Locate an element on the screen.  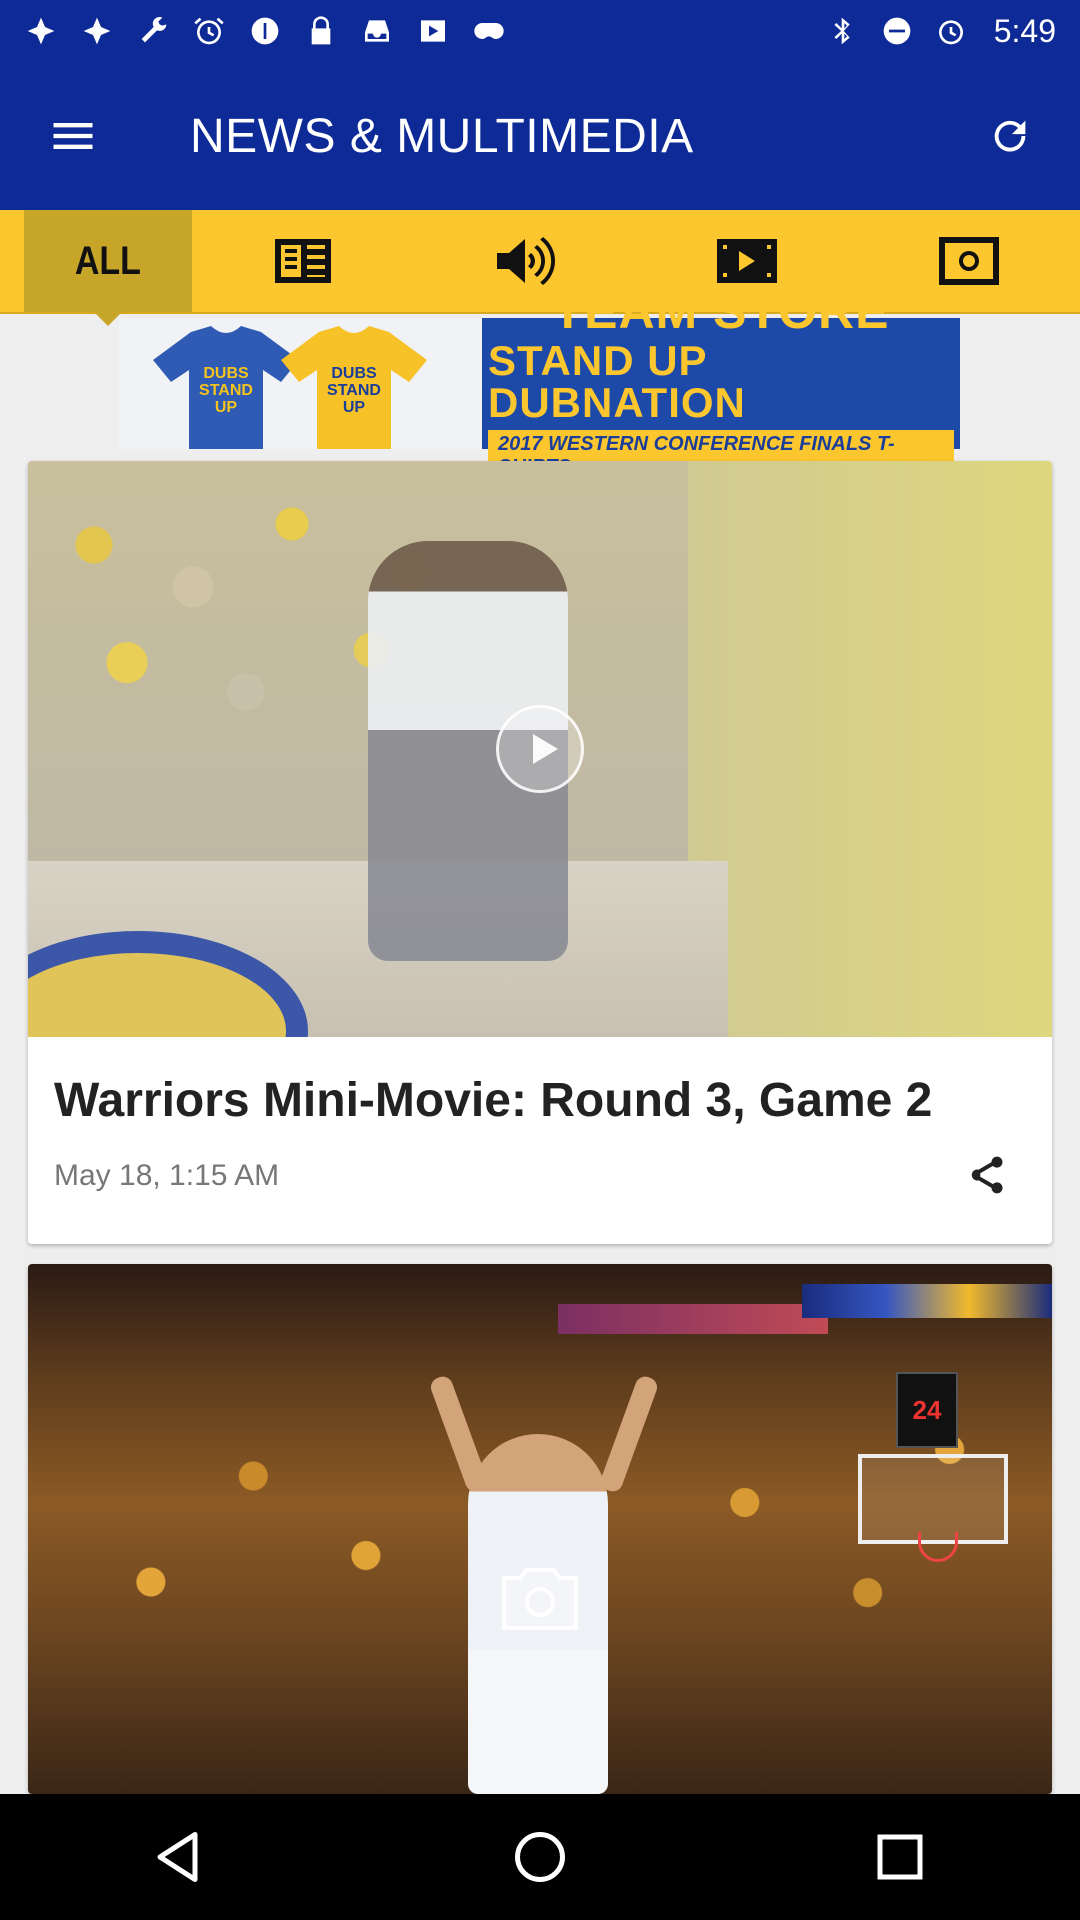
banner-subheadline: STAND UP DUBNATION is located at coordinates (617, 381).